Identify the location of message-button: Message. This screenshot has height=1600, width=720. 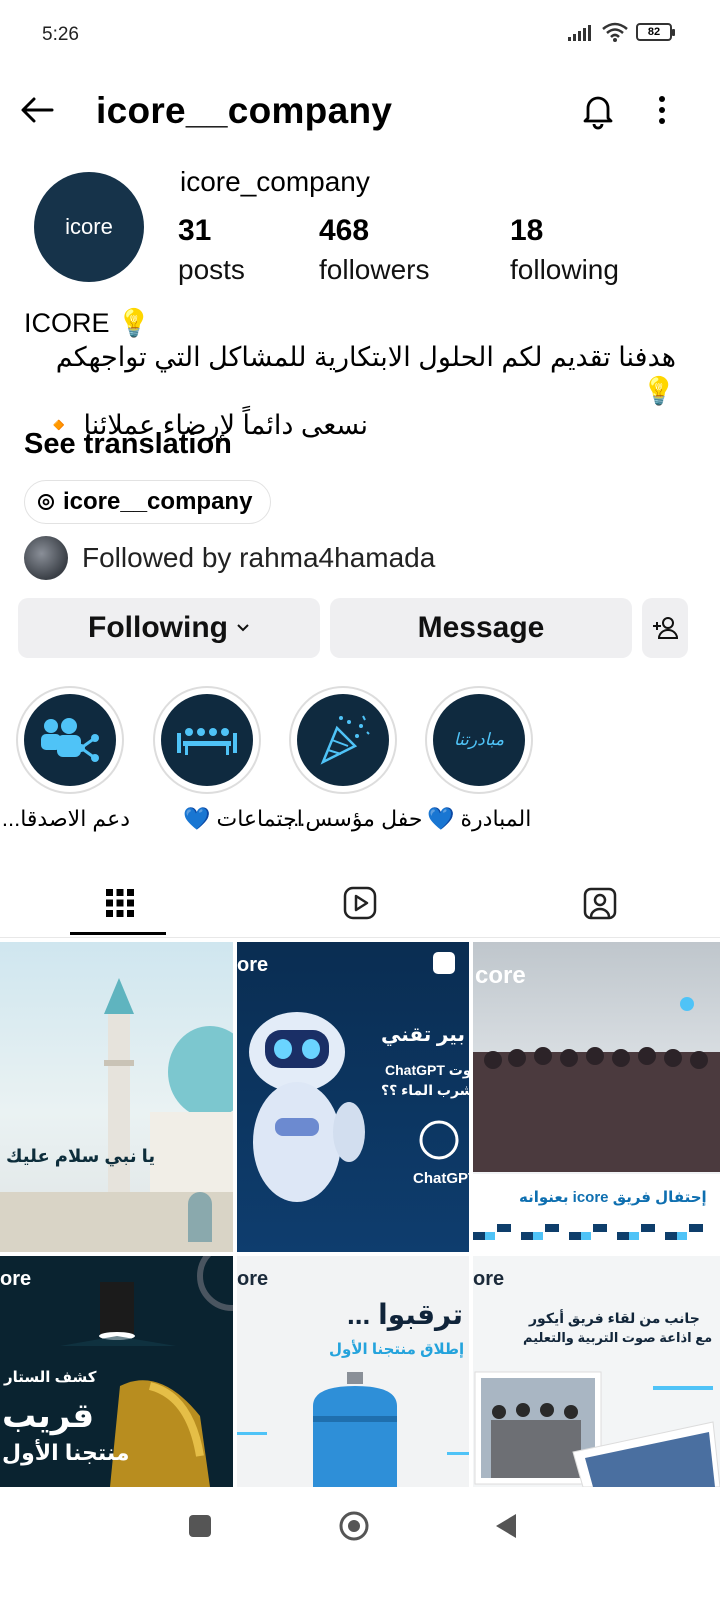
(481, 628).